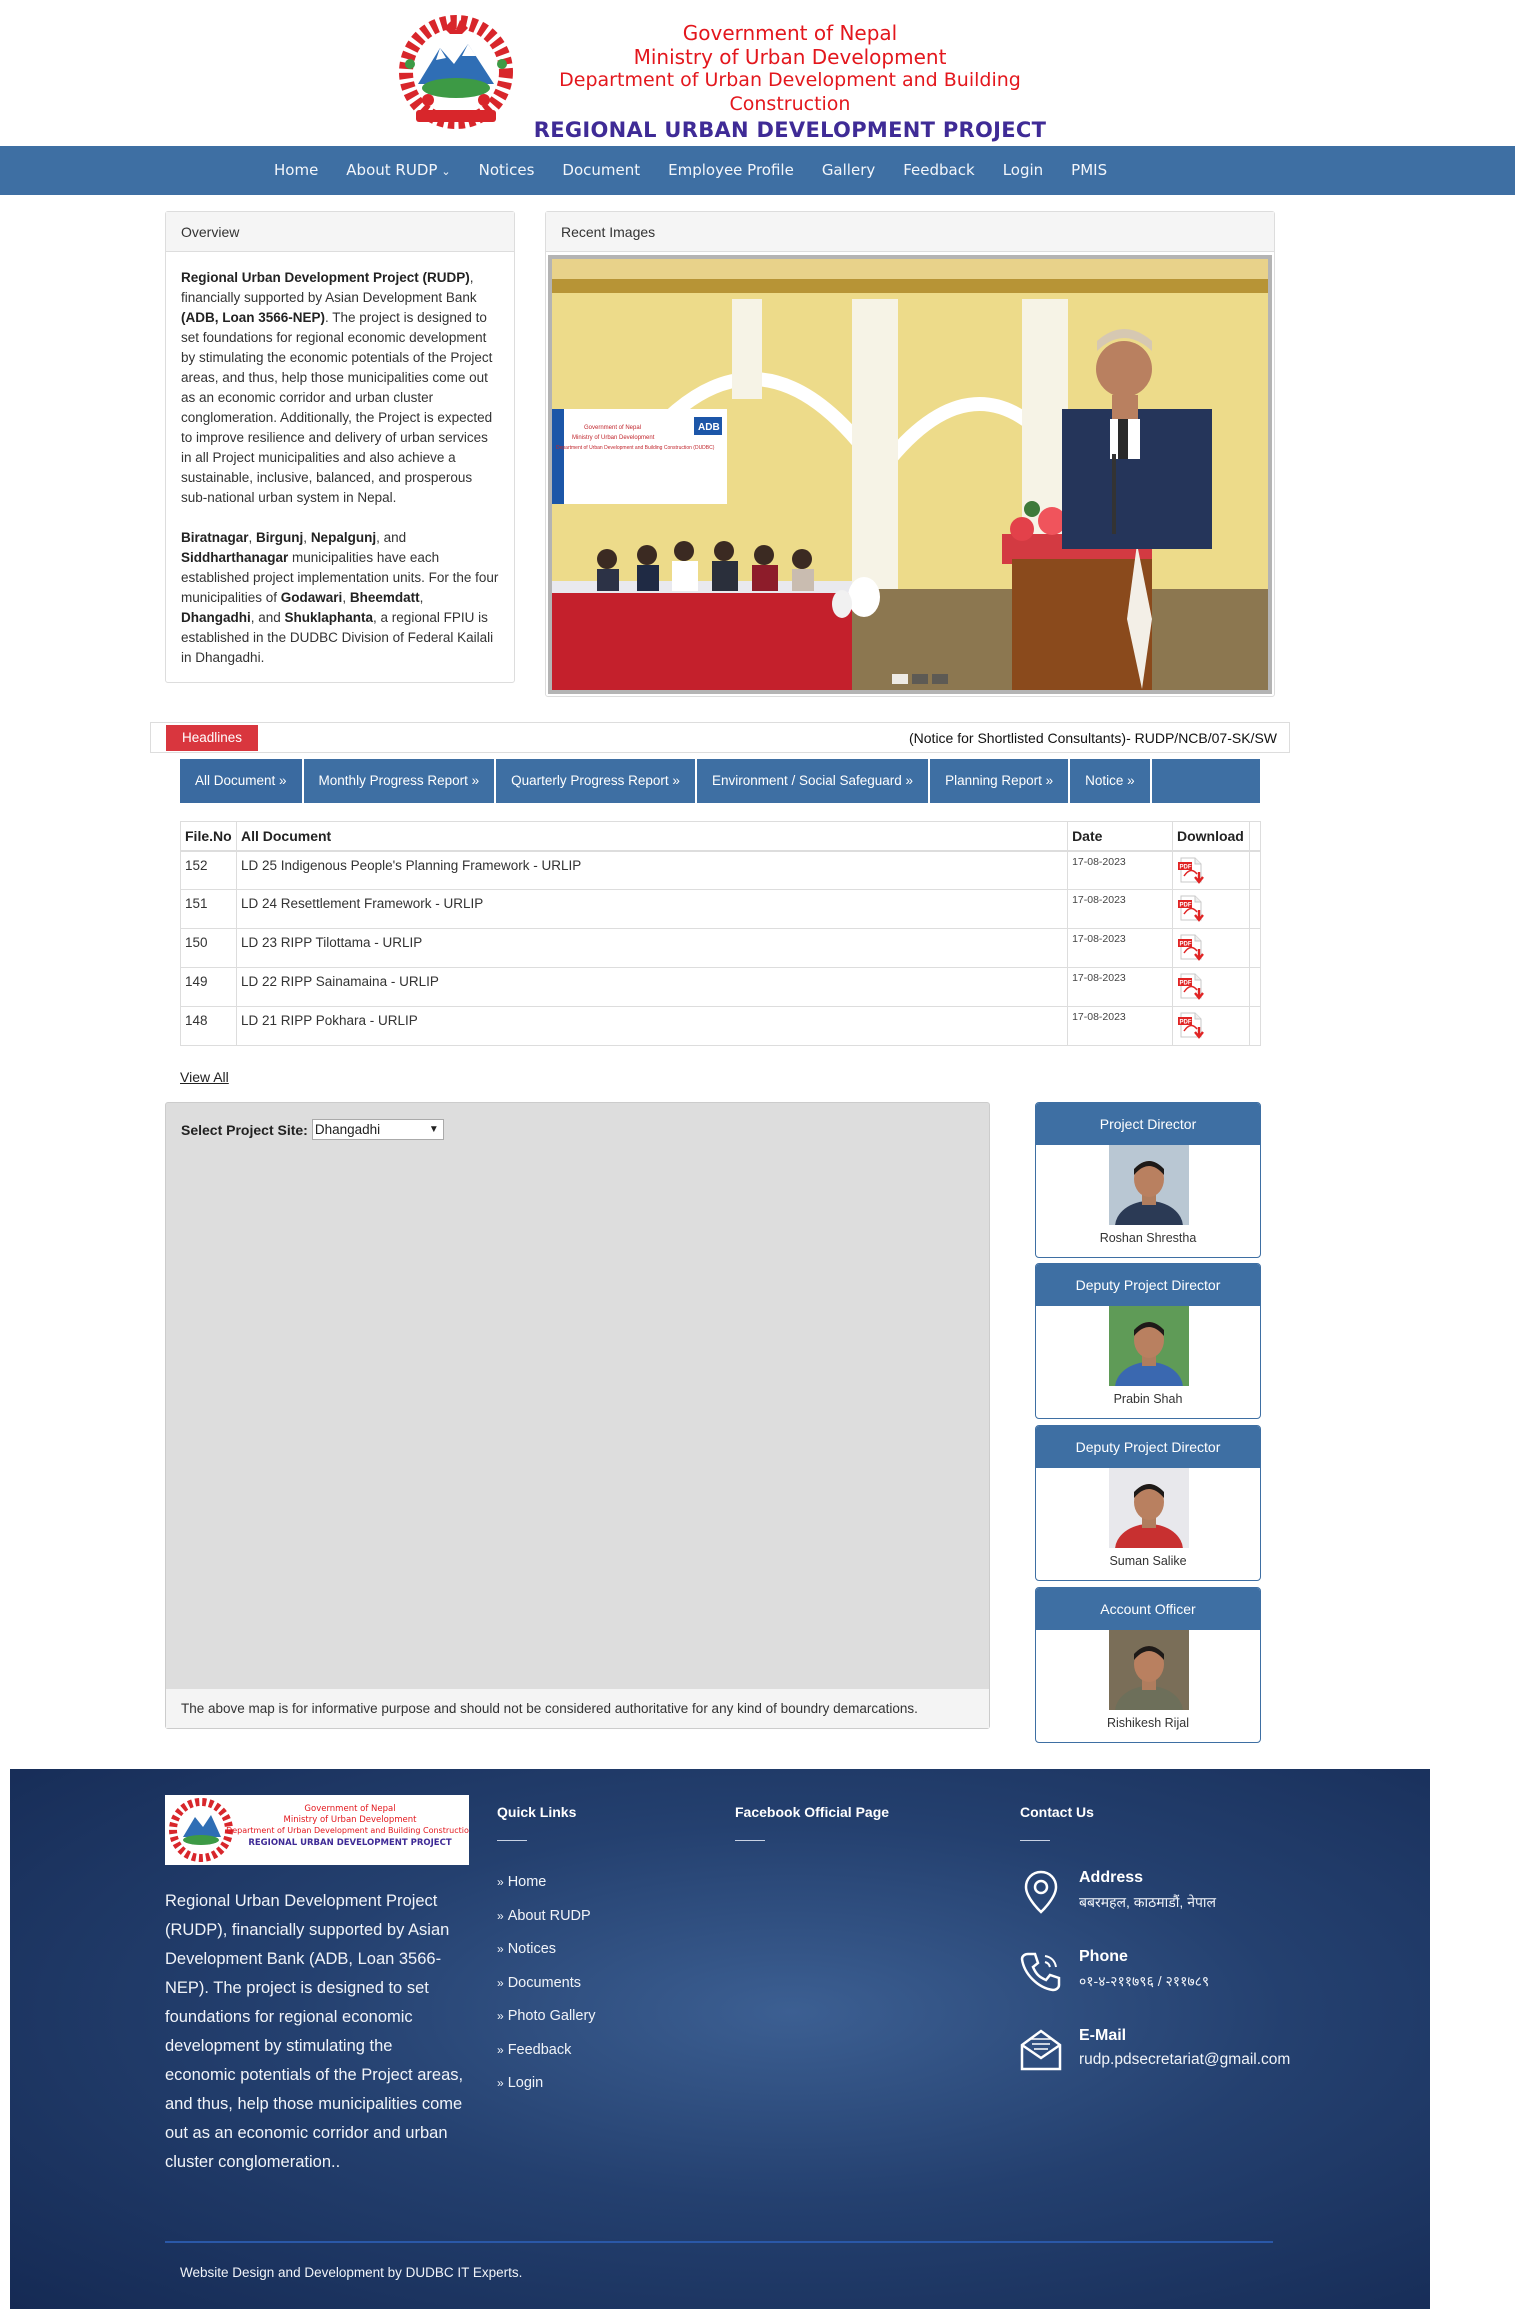 The height and width of the screenshot is (2318, 1515). I want to click on map-pin-icon, so click(1041, 1892).